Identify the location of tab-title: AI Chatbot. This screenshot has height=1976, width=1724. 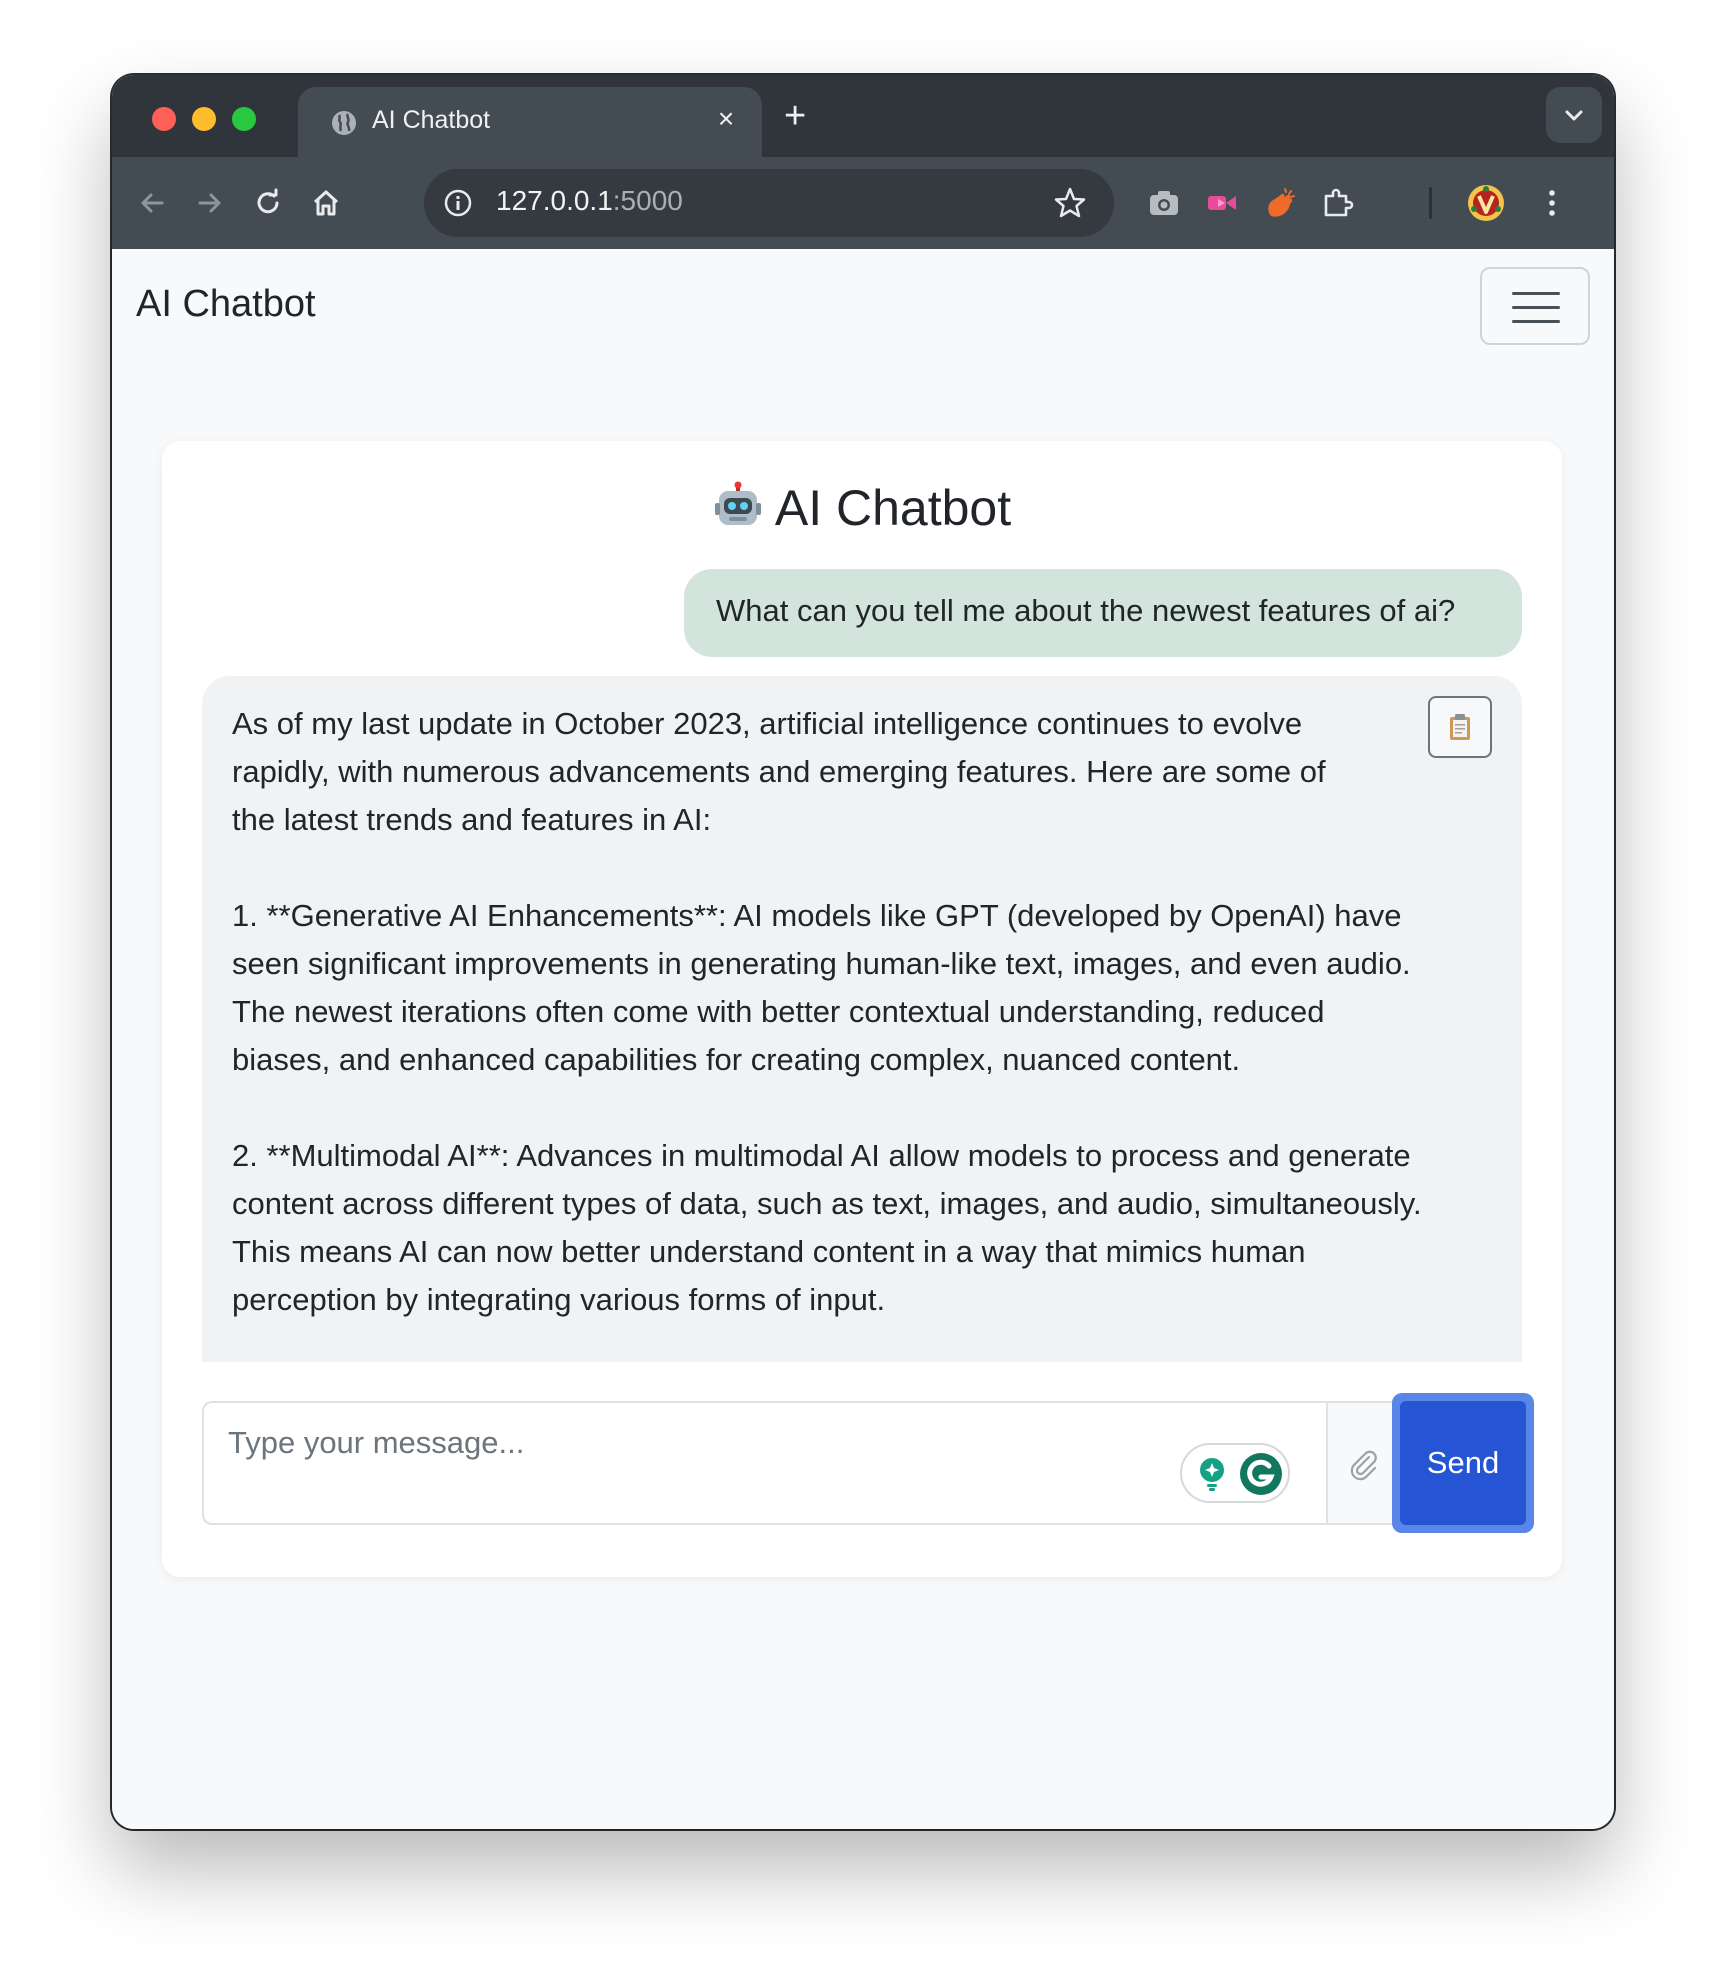
(431, 120).